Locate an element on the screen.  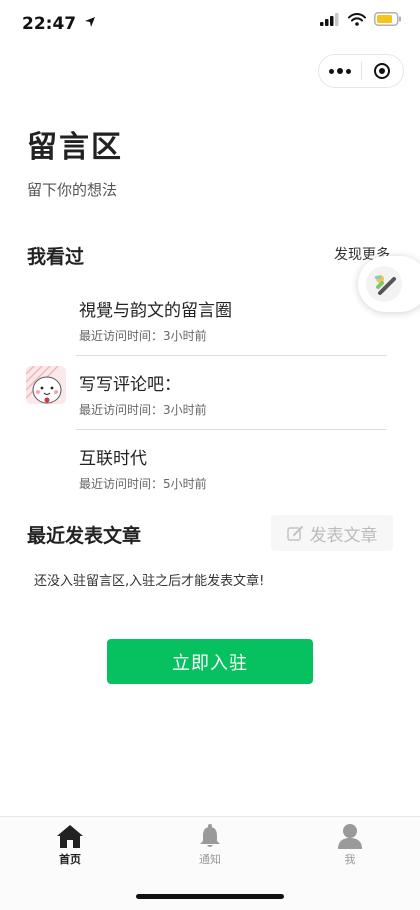
not-joined-notice: 还没入驻留言区,入驻之后才能发表文章! is located at coordinates (149, 581).